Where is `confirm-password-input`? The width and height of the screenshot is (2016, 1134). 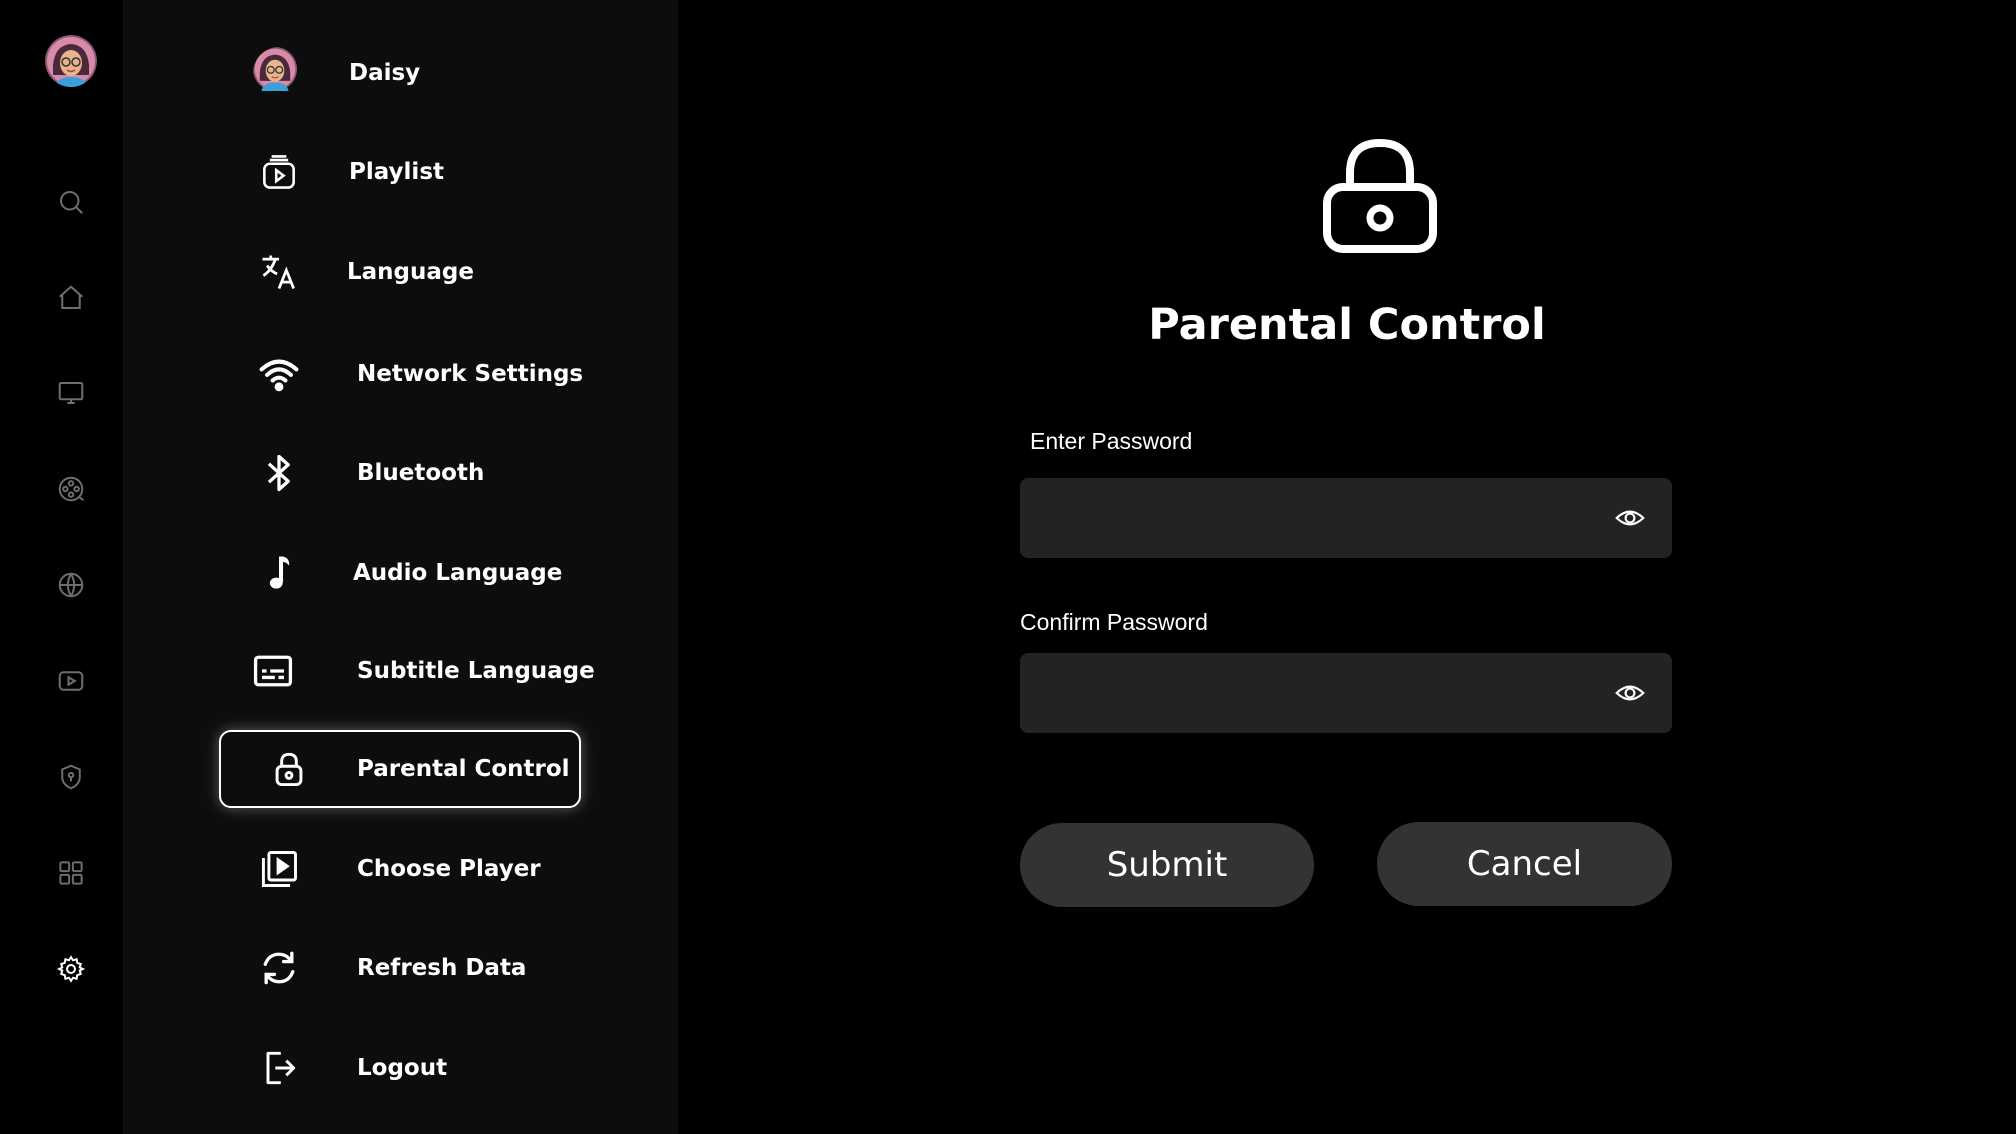 confirm-password-input is located at coordinates (1310, 693).